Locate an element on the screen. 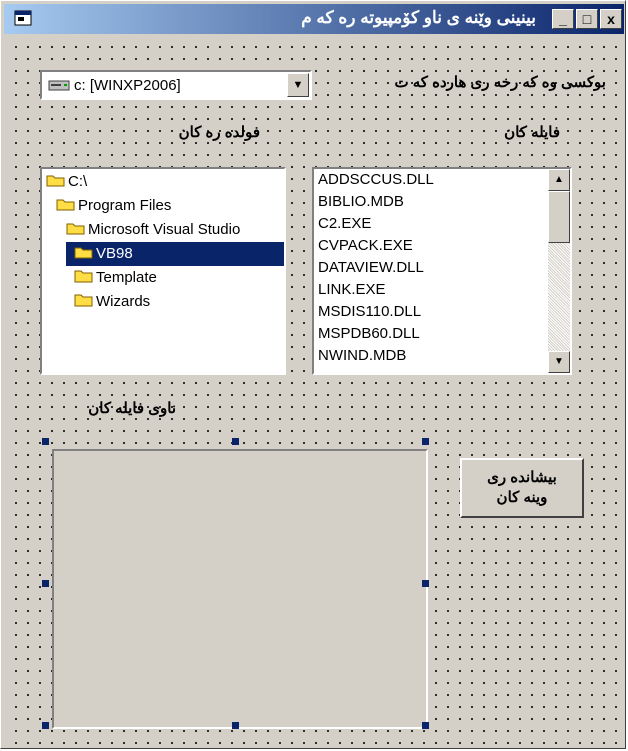 The width and height of the screenshot is (628, 751). maximize-icon: □ is located at coordinates (587, 19).